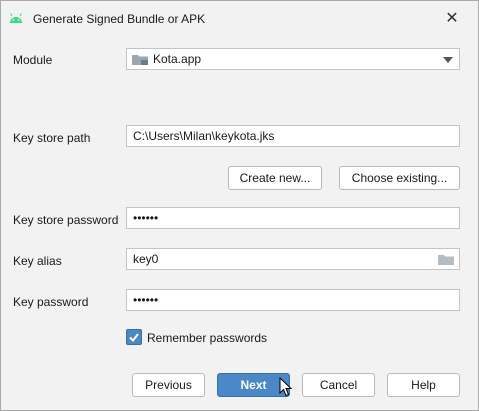  I want to click on key-store-password-label: Key store password, so click(66, 220).